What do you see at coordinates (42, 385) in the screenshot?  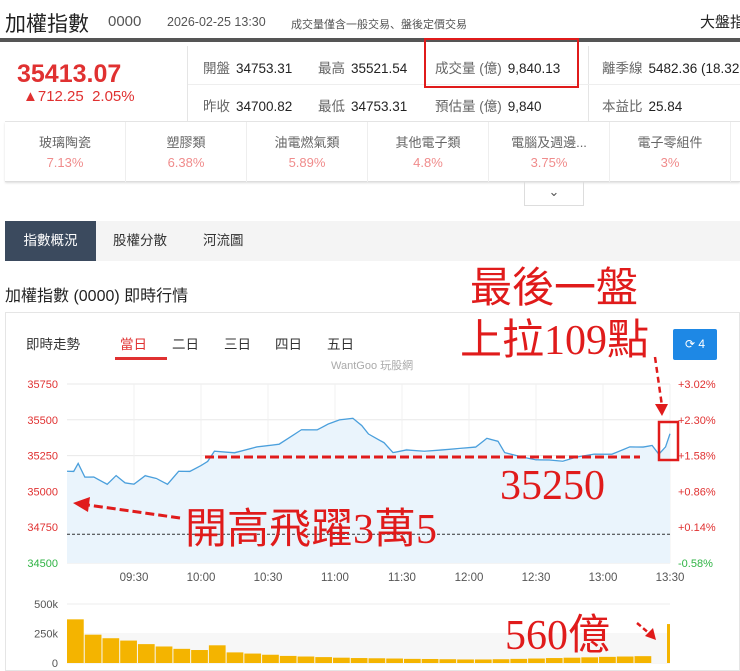 I see `y-tick-label: 35750` at bounding box center [42, 385].